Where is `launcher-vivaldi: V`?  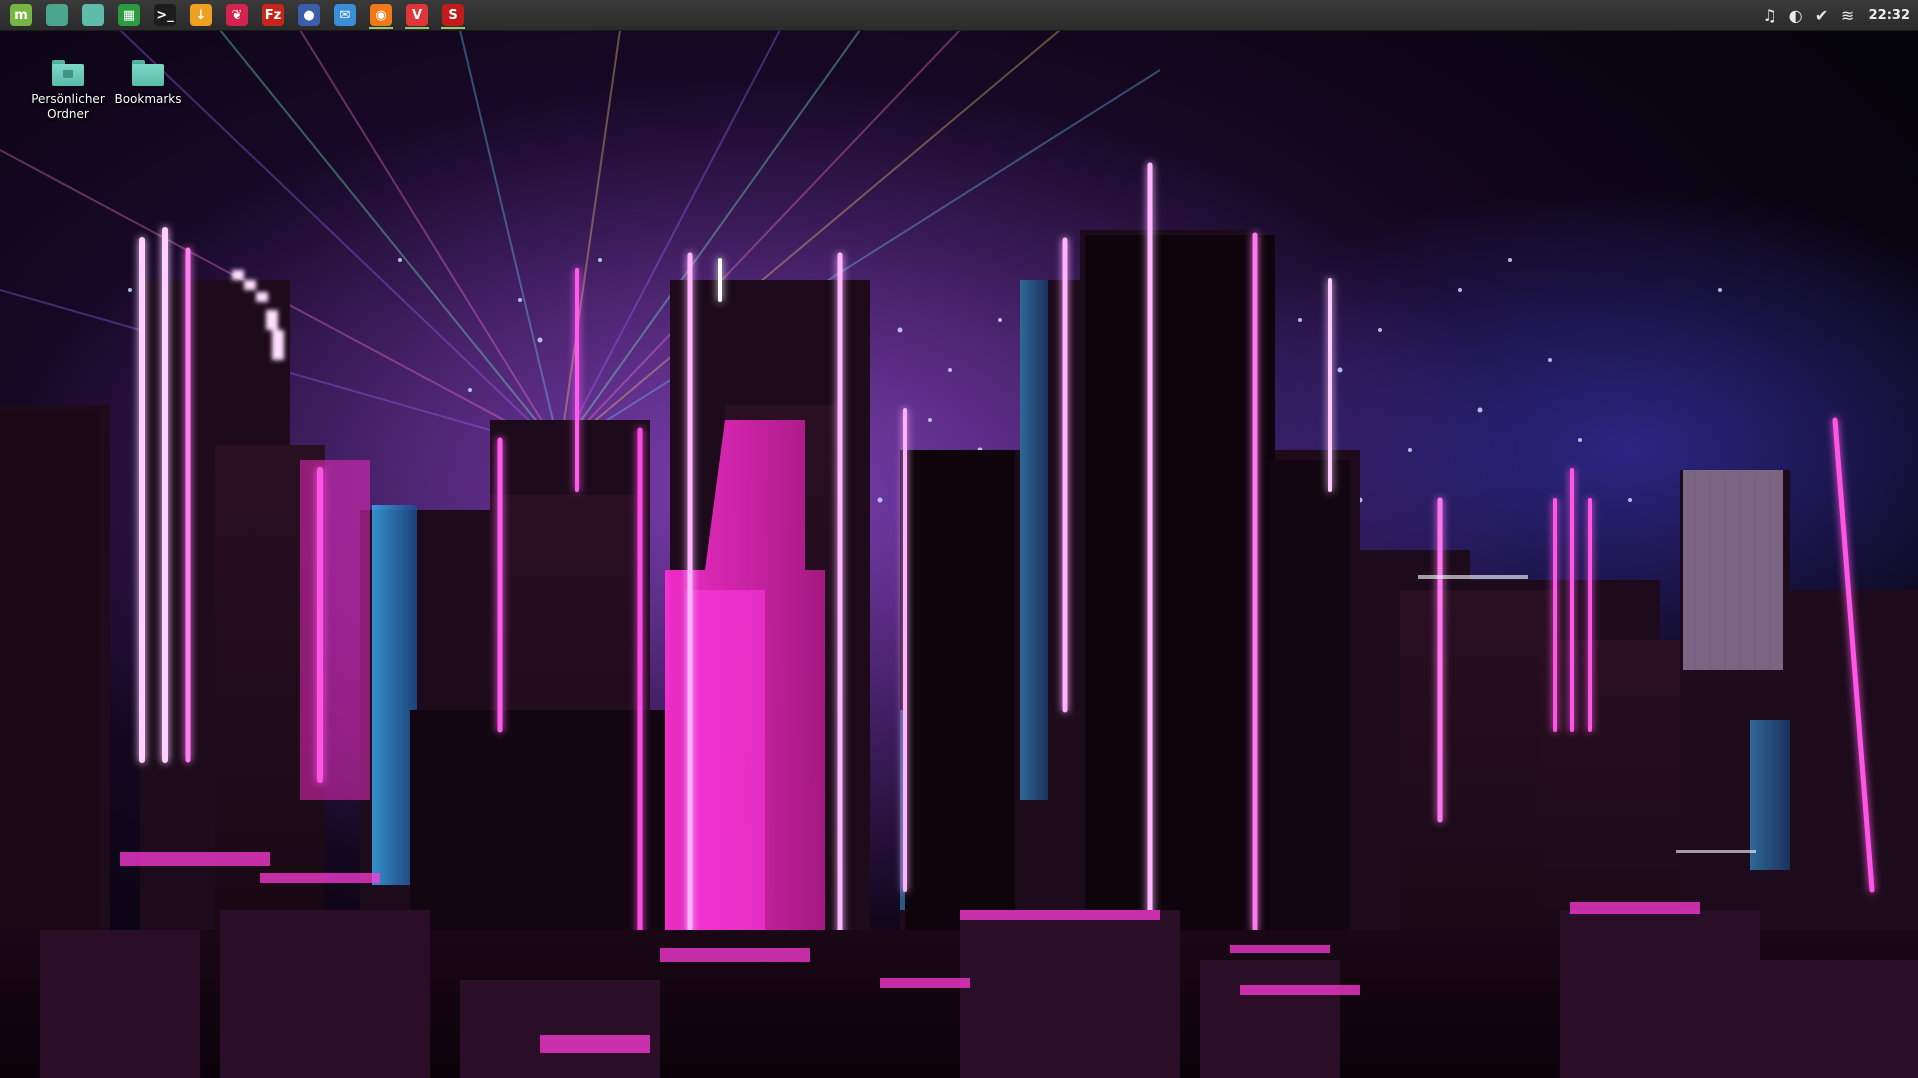 launcher-vivaldi: V is located at coordinates (417, 15).